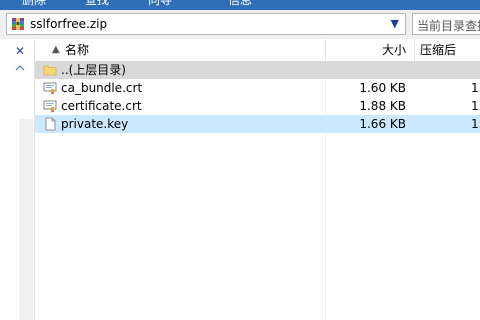 The image size is (480, 320). I want to click on scrollbar, so click(26, 219).